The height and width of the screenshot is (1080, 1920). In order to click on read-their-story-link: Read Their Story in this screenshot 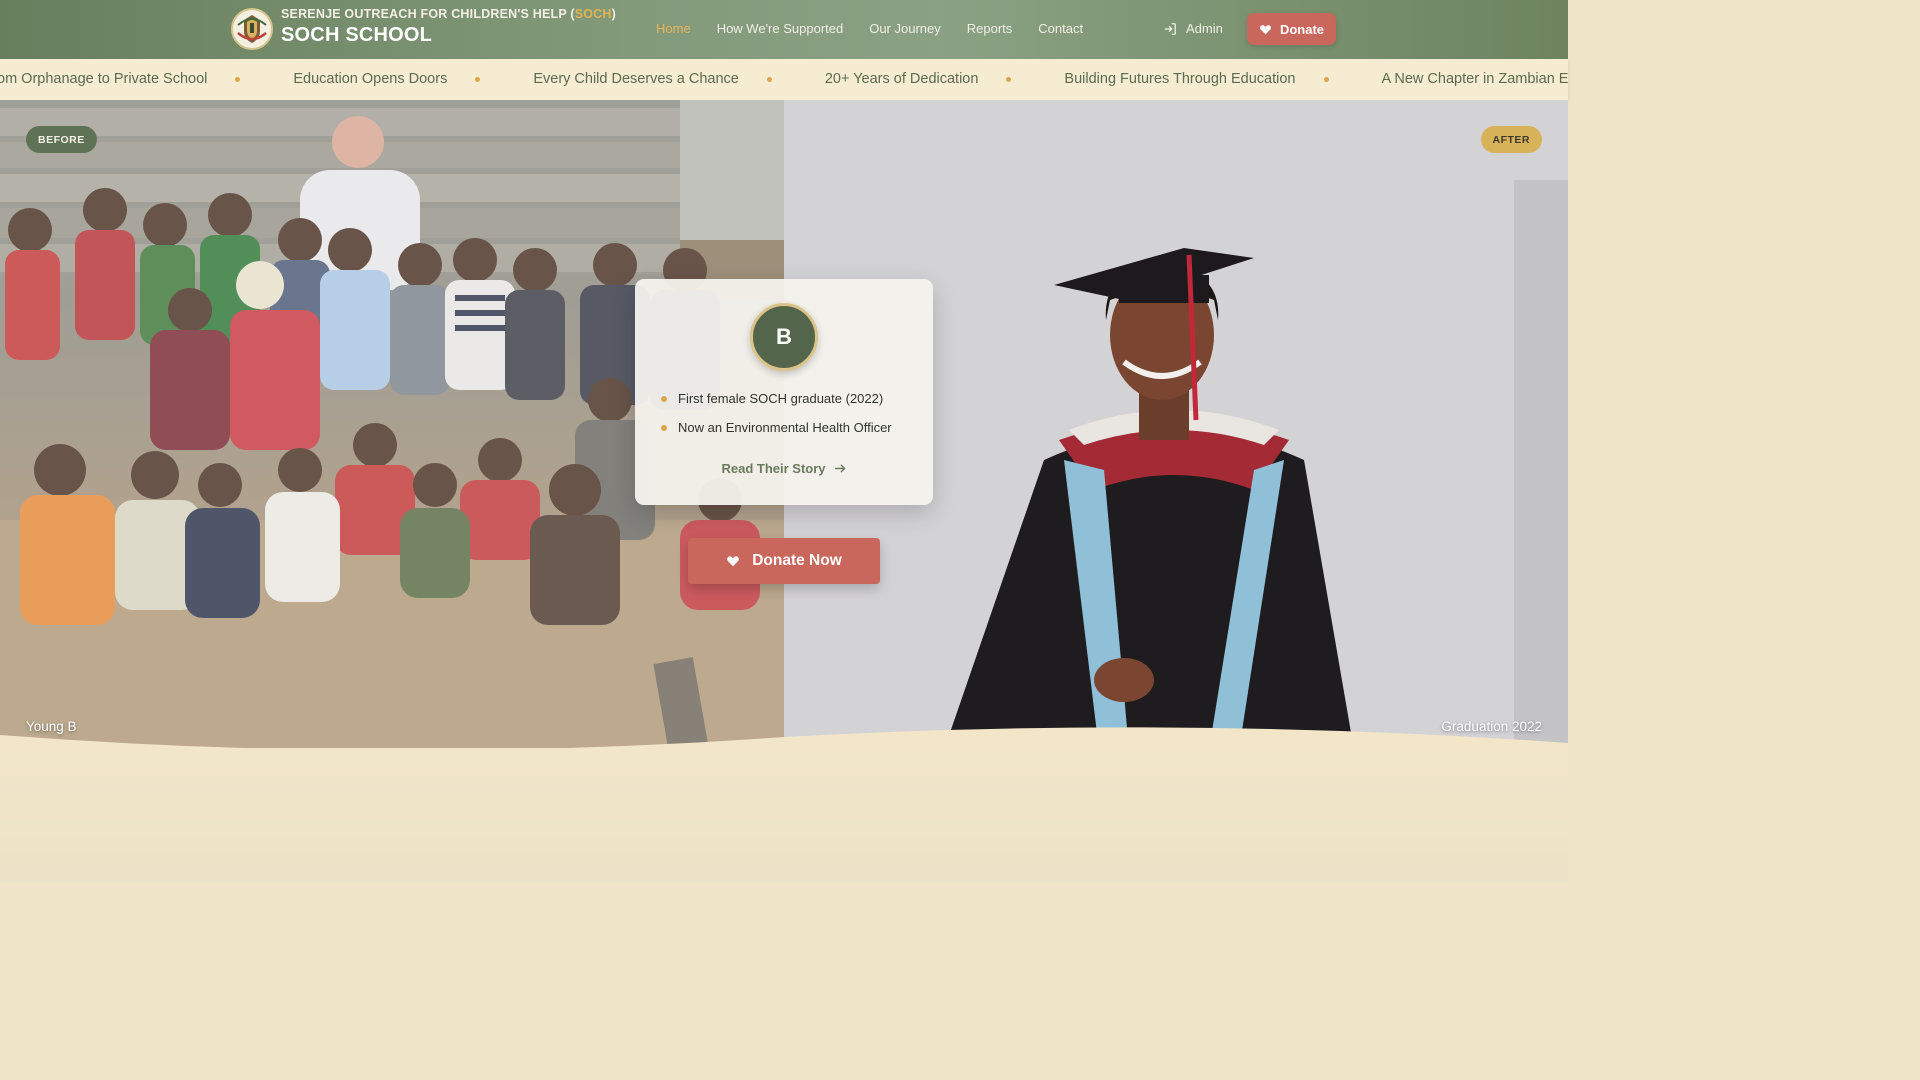, I will do `click(784, 468)`.